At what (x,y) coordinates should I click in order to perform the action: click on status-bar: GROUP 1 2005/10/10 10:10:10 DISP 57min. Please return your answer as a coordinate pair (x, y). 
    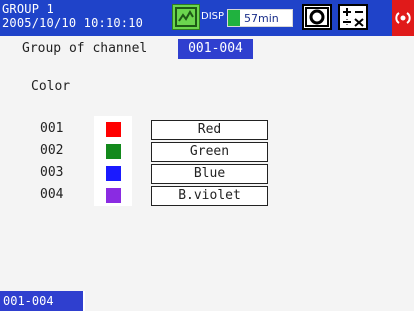
    Looking at the image, I should click on (207, 18).